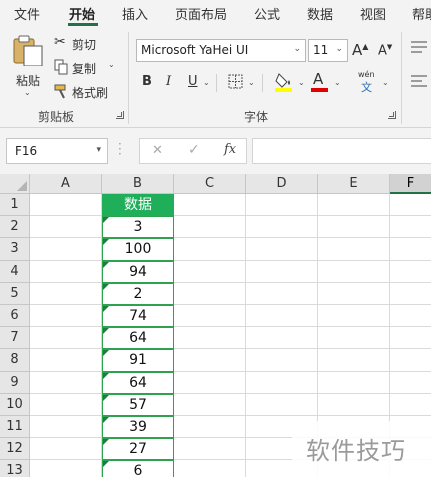 The image size is (431, 477). What do you see at coordinates (138, 316) in the screenshot?
I see `cell-b6: 74` at bounding box center [138, 316].